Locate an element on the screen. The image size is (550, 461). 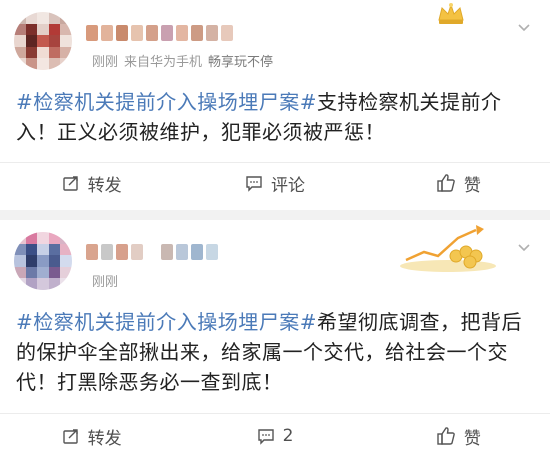
comment-button: 2 is located at coordinates (274, 436).